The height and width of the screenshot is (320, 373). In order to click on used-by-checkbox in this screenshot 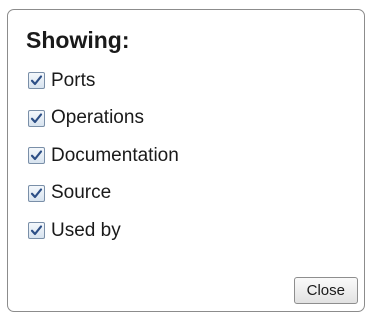, I will do `click(36, 231)`.